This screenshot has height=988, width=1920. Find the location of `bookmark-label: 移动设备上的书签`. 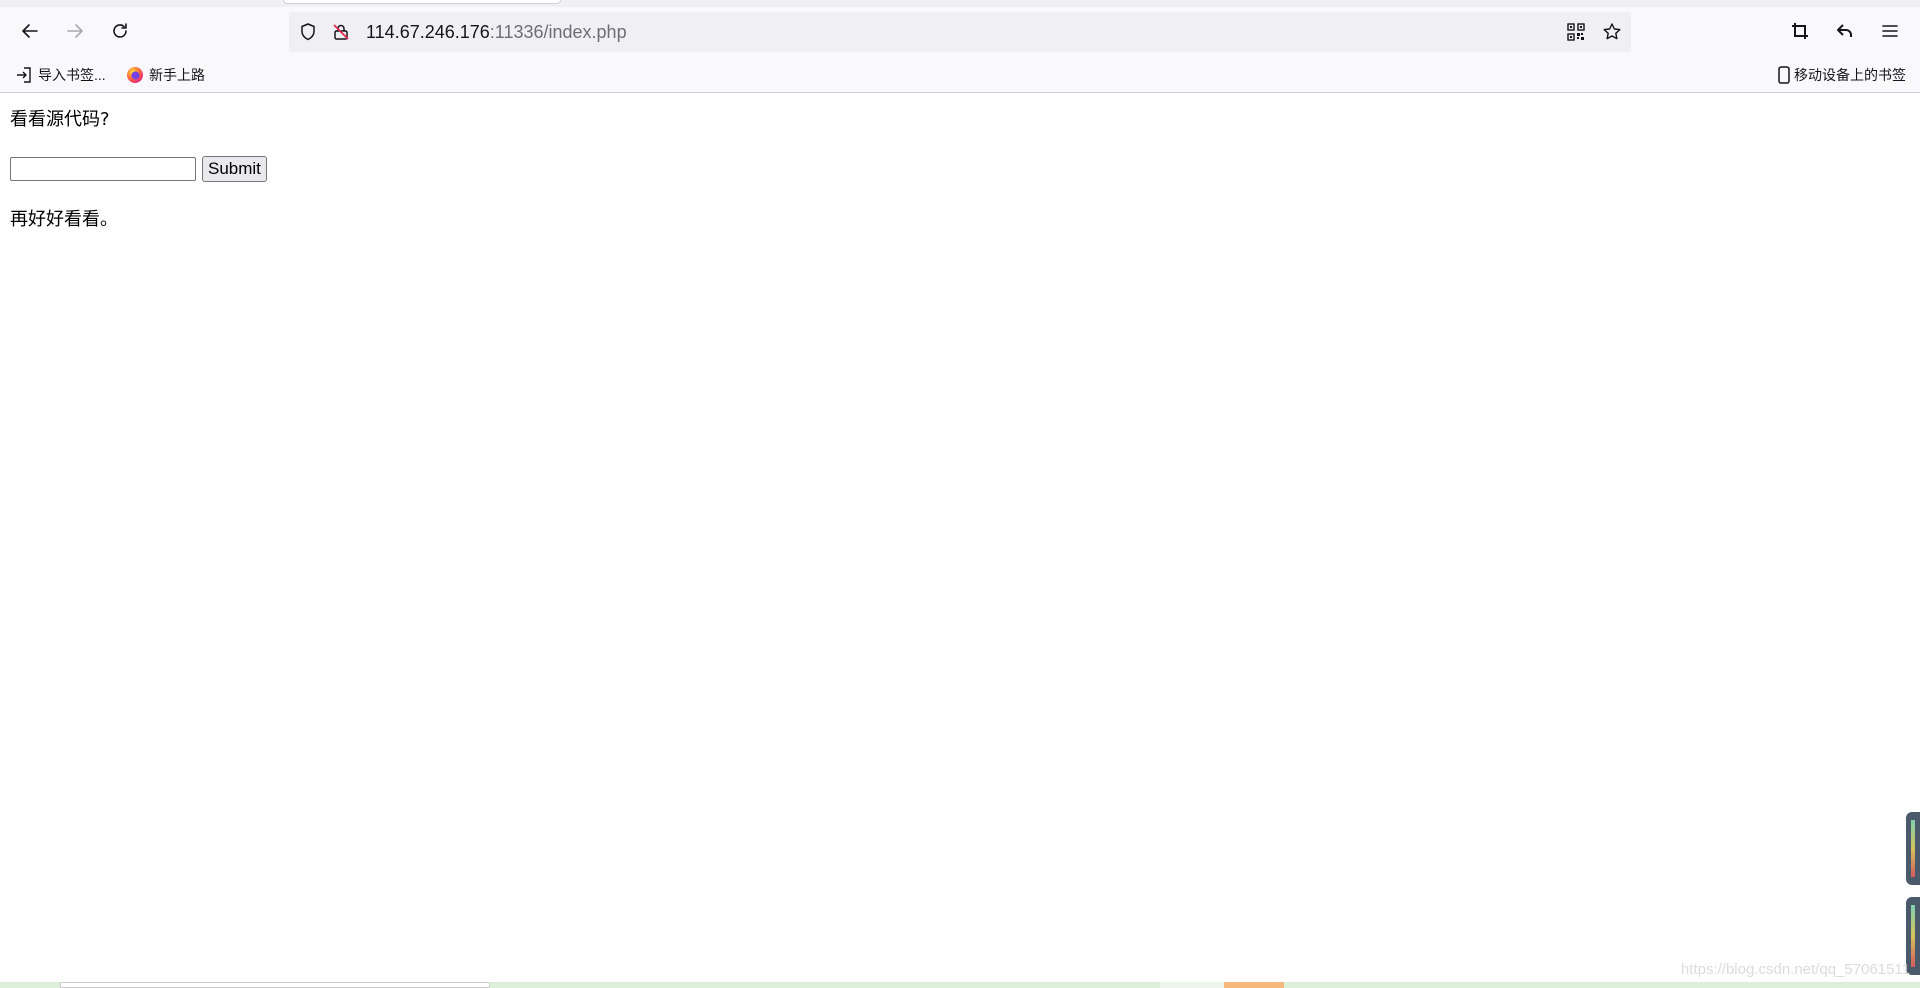

bookmark-label: 移动设备上的书签 is located at coordinates (1850, 75).